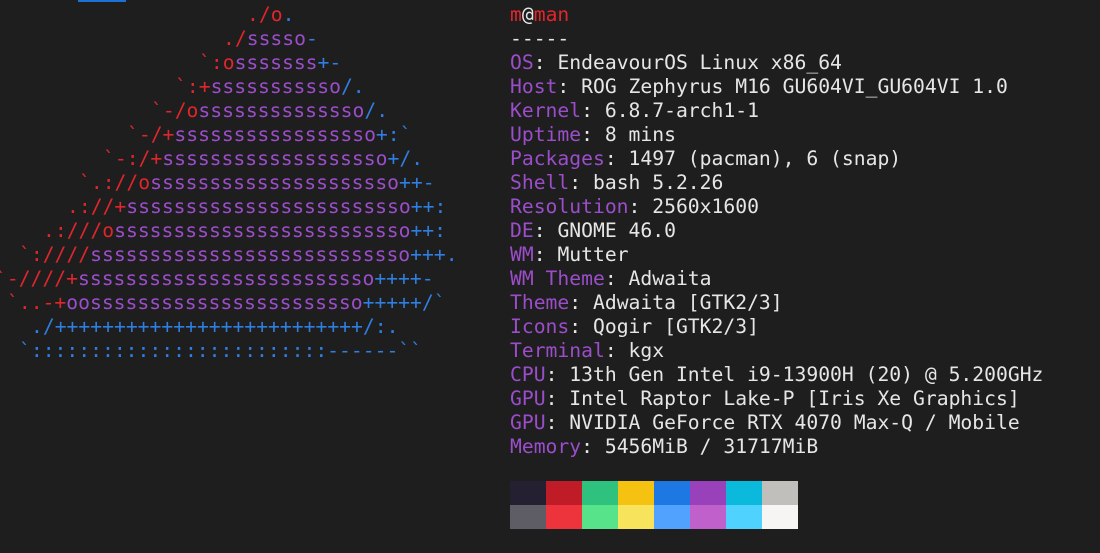  What do you see at coordinates (516, 14) in the screenshot?
I see `username: m` at bounding box center [516, 14].